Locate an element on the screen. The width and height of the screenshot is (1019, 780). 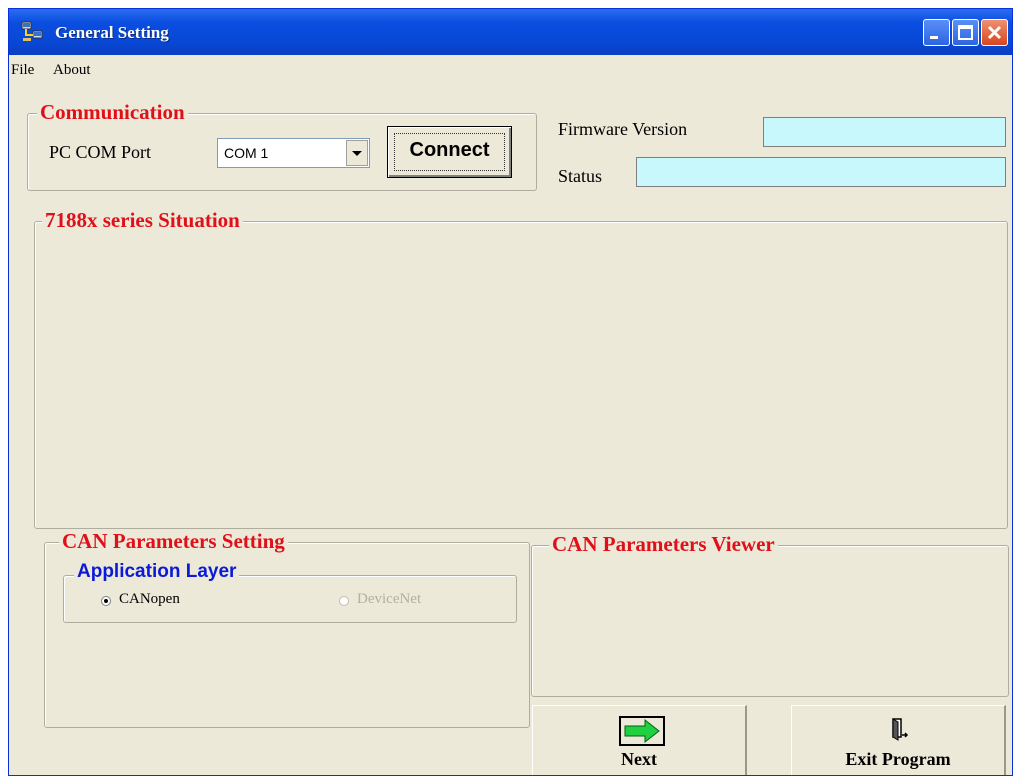
status-label: Status is located at coordinates (580, 176).